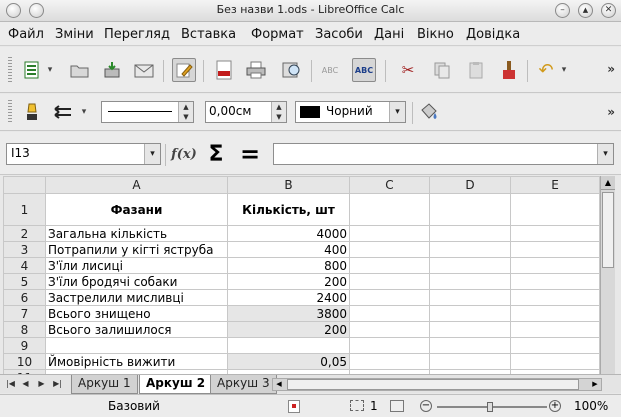  Describe the element at coordinates (555, 185) in the screenshot. I see `column-header-e: E` at that location.